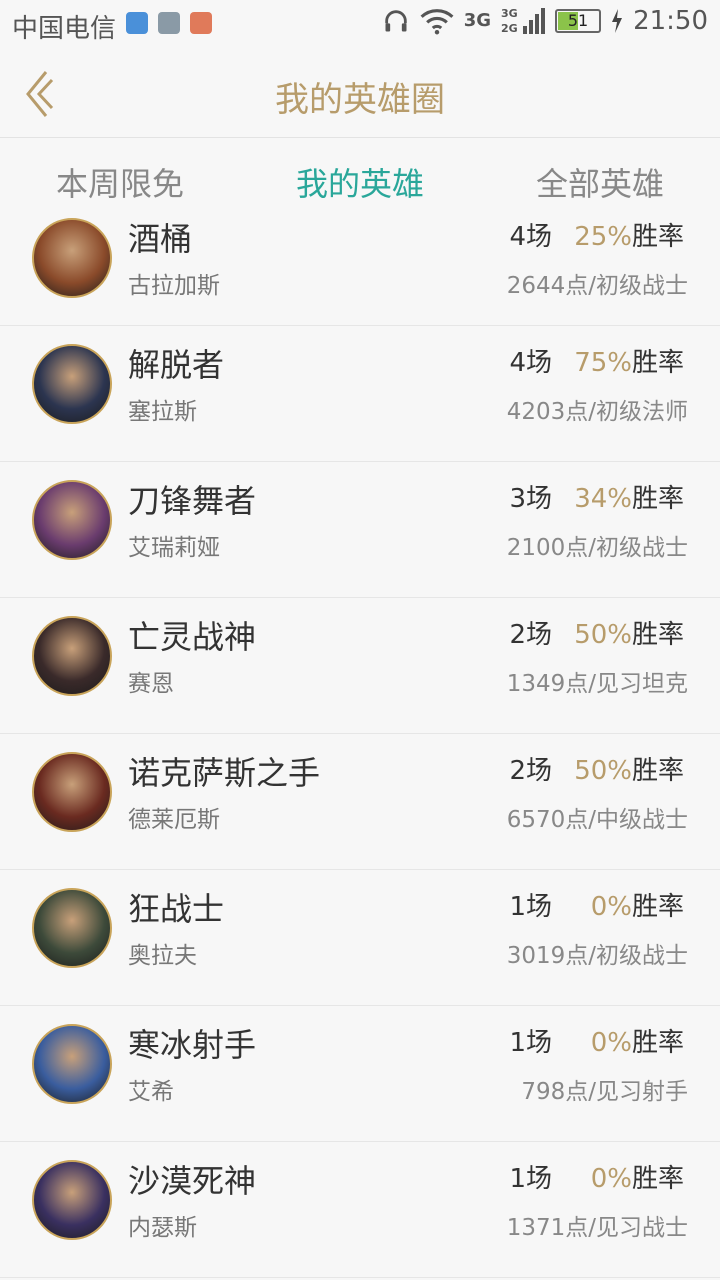 This screenshot has height=1280, width=720. What do you see at coordinates (176, 365) in the screenshot?
I see `hero-name: 解脱者` at bounding box center [176, 365].